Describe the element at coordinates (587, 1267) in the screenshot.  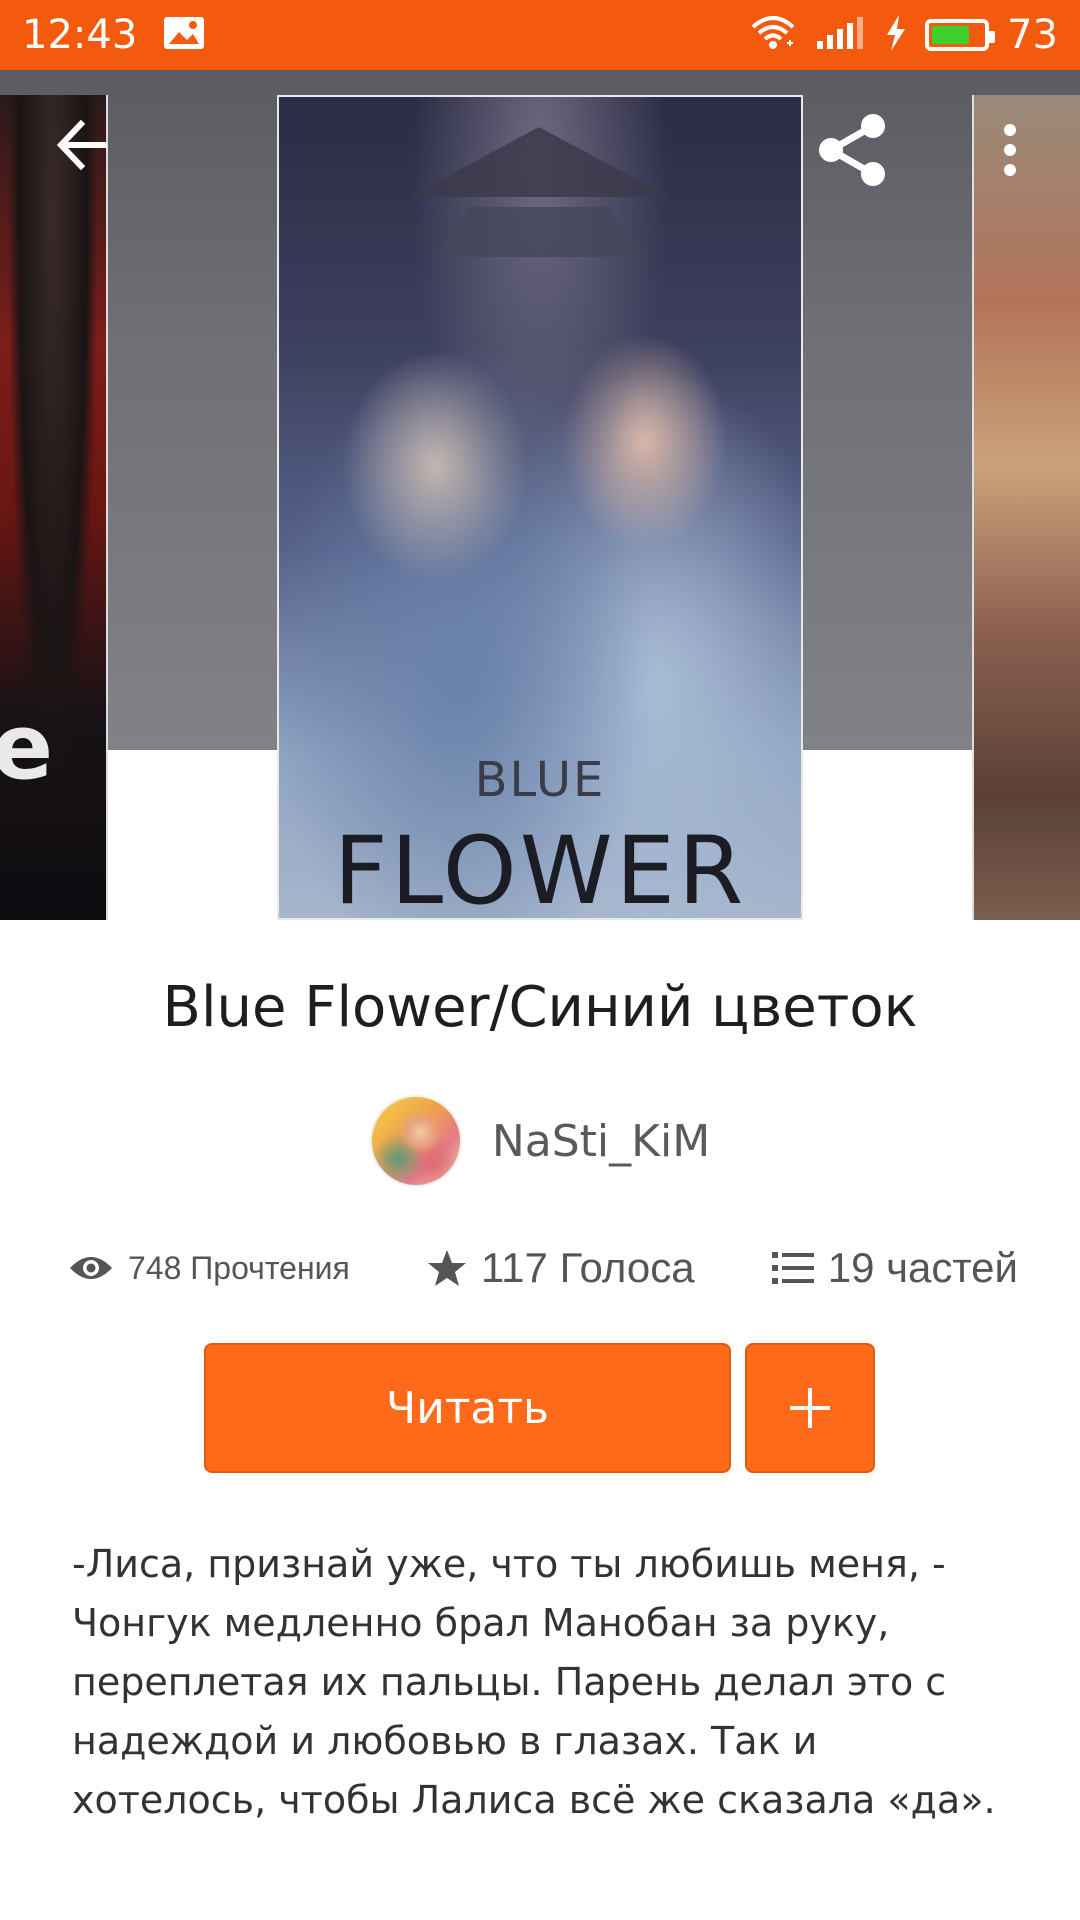
I see `votes-count: 117 Голоса` at that location.